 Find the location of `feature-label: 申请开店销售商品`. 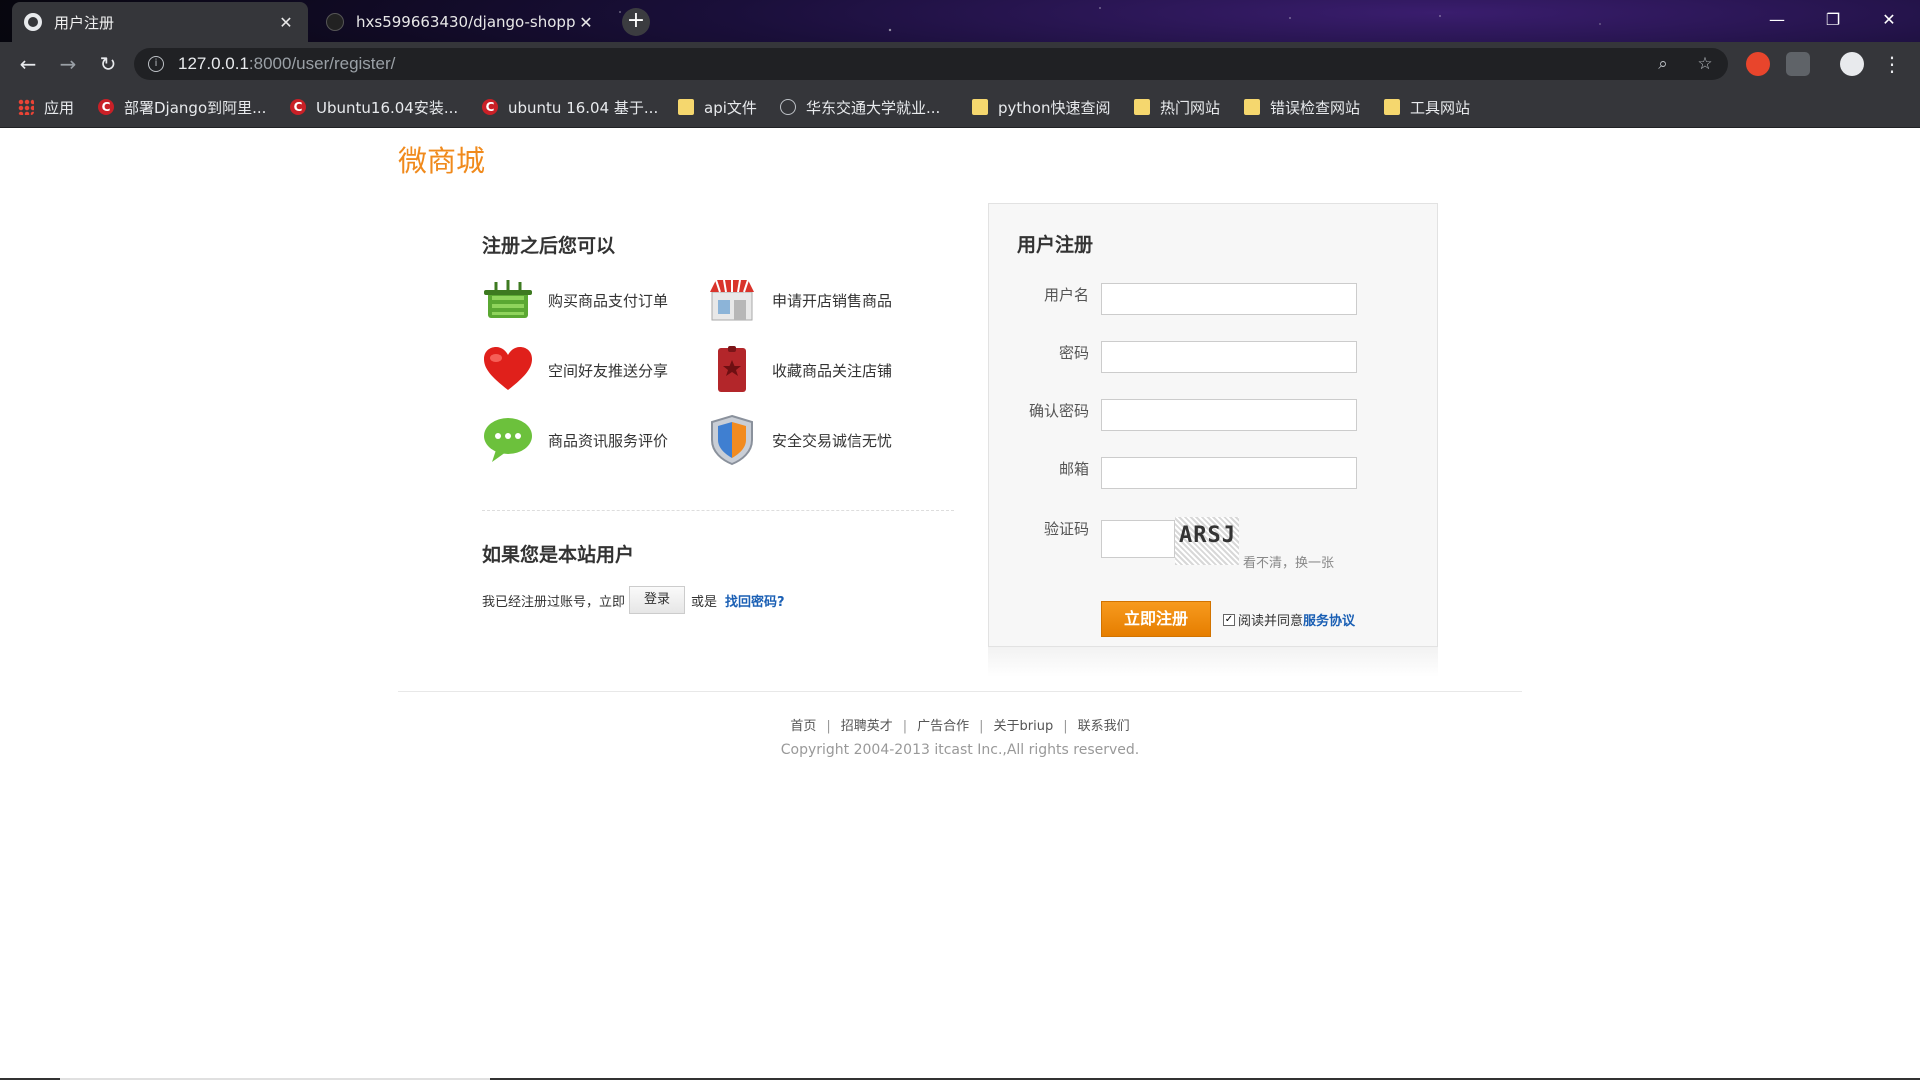

feature-label: 申请开店销售商品 is located at coordinates (832, 300).